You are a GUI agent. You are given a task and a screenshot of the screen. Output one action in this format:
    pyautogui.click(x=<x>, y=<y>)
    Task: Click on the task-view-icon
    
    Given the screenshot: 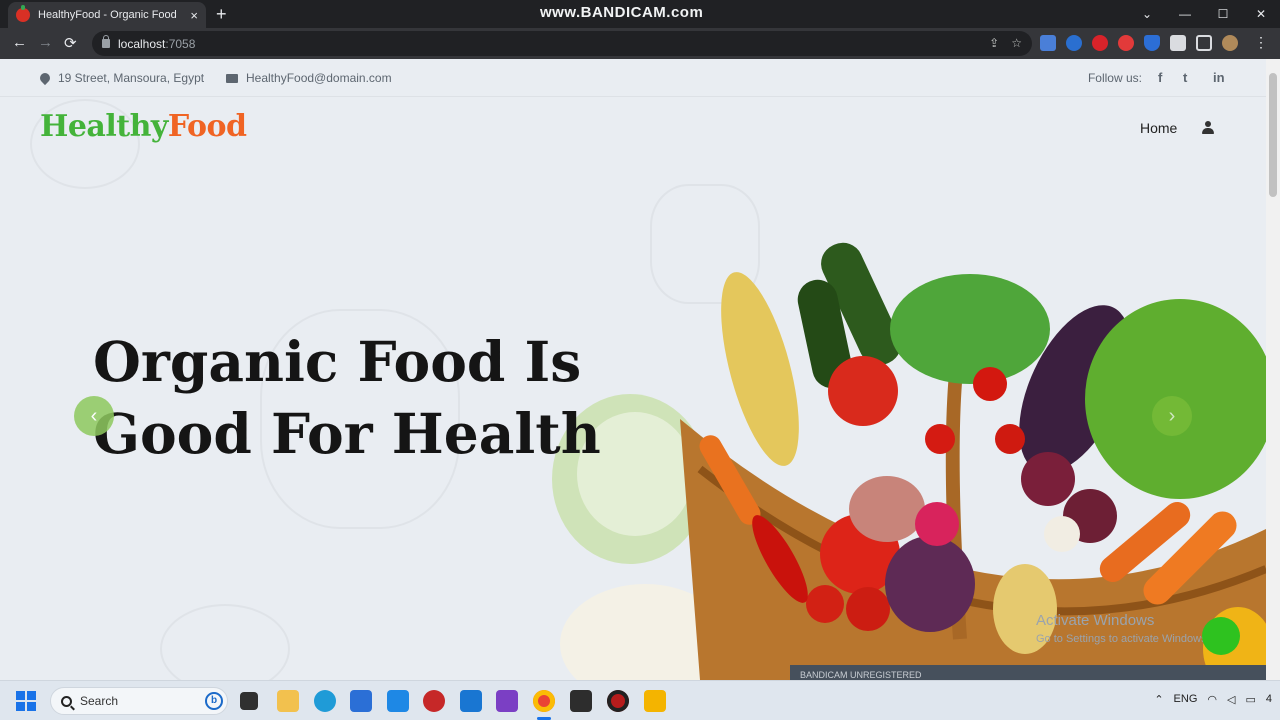 What is the action you would take?
    pyautogui.click(x=249, y=701)
    